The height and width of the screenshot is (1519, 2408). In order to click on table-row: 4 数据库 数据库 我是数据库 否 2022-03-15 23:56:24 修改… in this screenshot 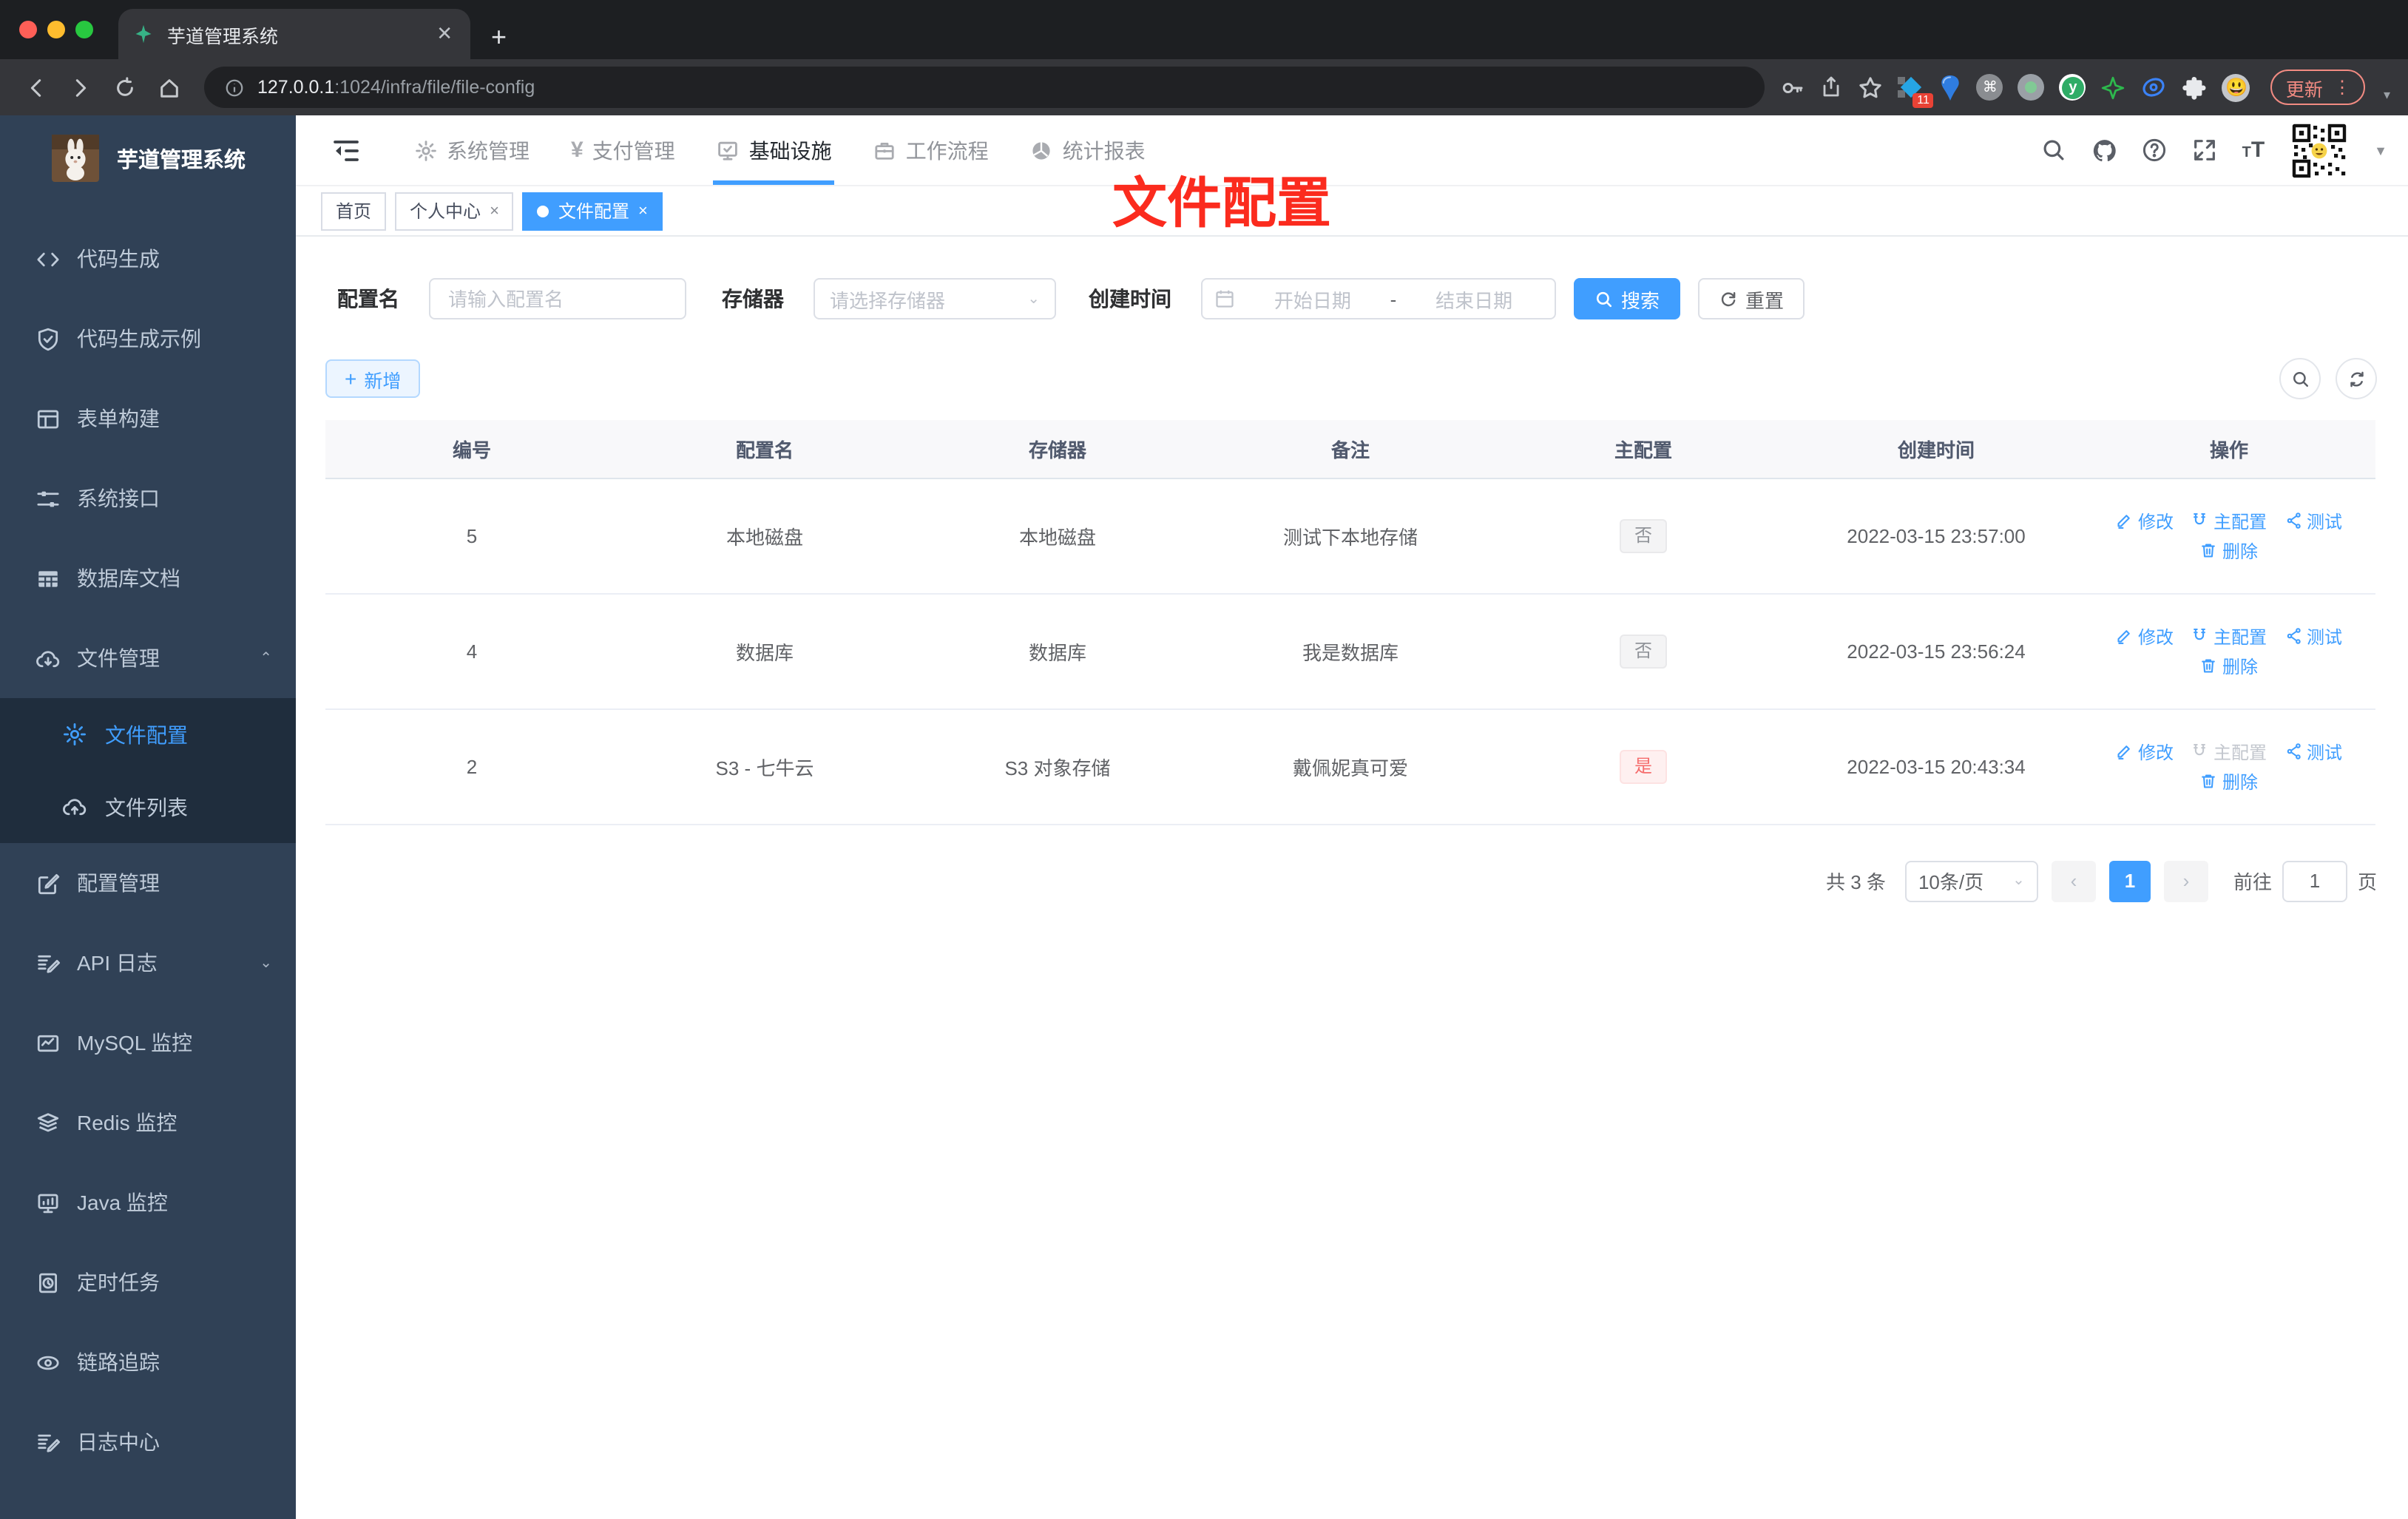, I will do `click(1350, 651)`.